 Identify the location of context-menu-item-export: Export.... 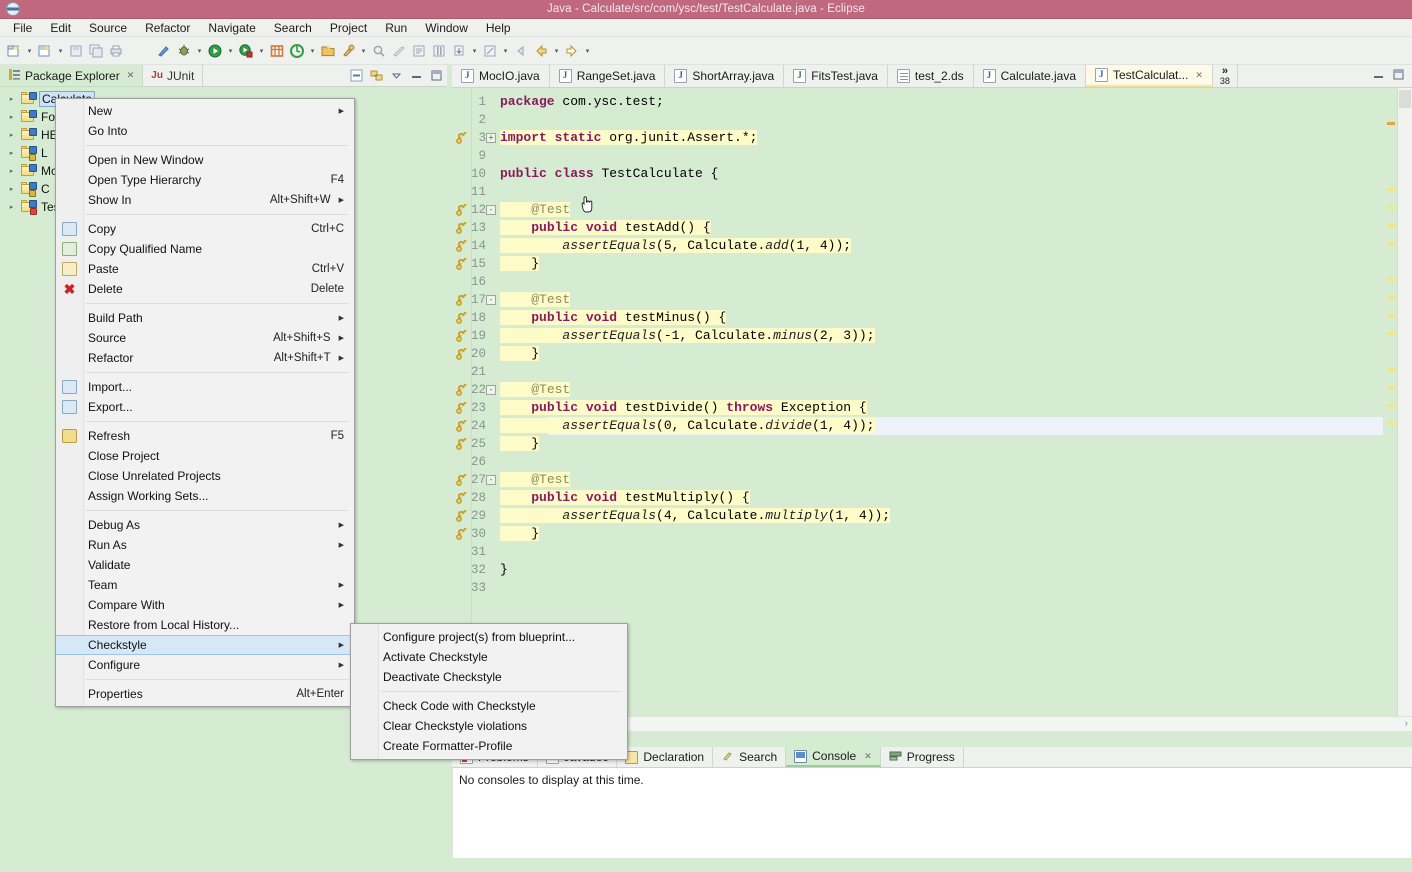
(205, 407).